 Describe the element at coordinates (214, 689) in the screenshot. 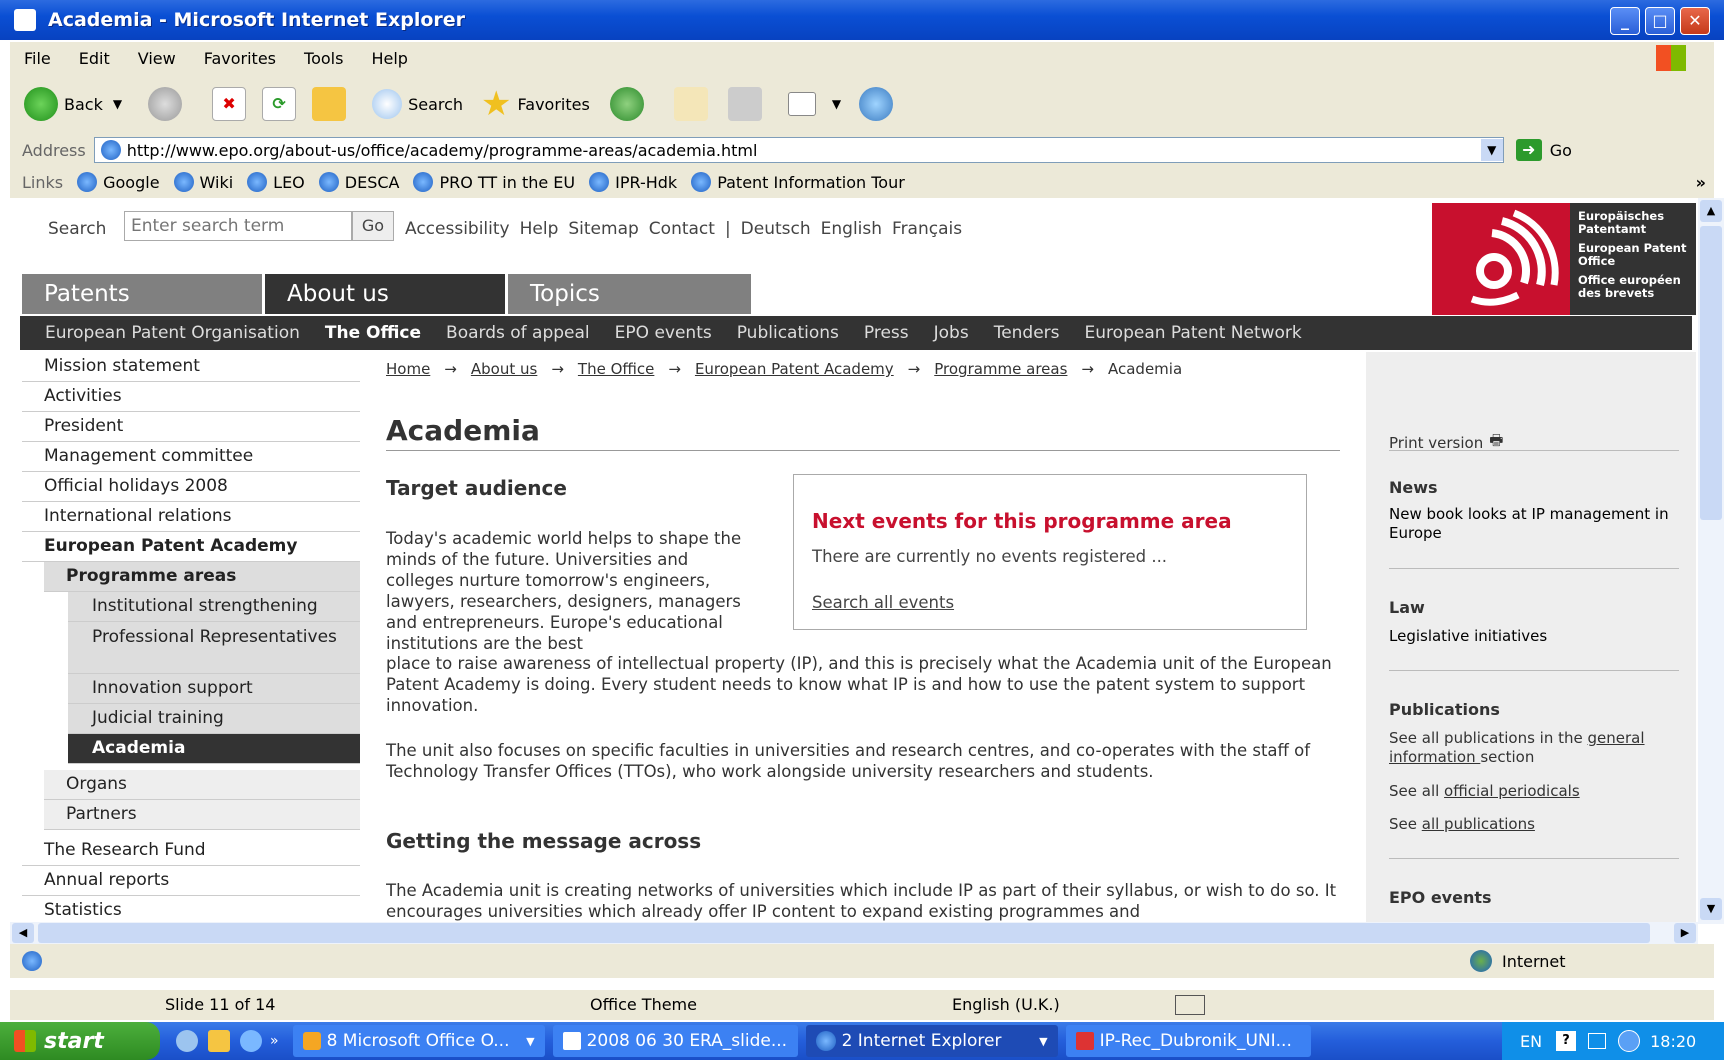

I see `leftnav-innovation-support: Innovation support` at that location.